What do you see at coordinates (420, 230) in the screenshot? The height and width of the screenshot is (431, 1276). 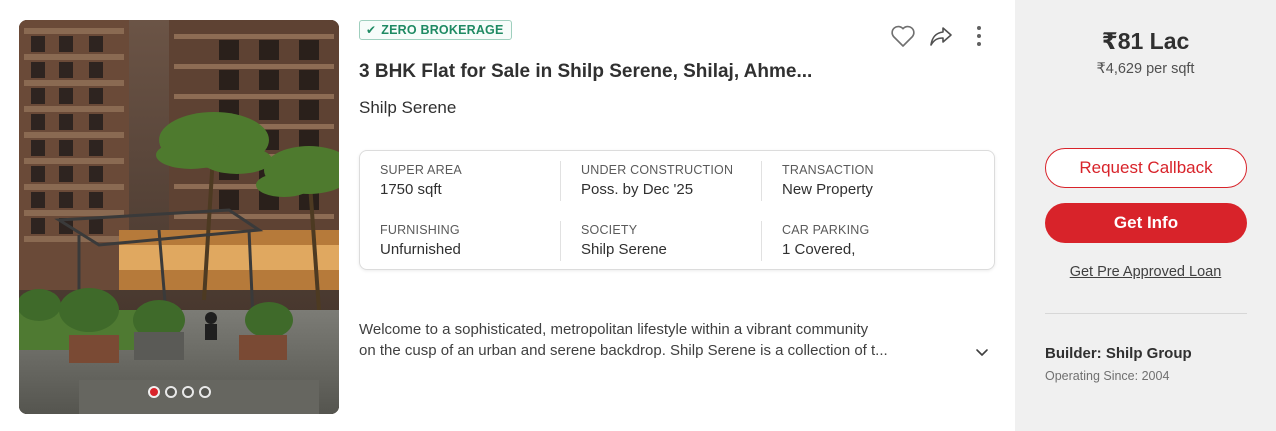 I see `summary-label: FURNISHING` at bounding box center [420, 230].